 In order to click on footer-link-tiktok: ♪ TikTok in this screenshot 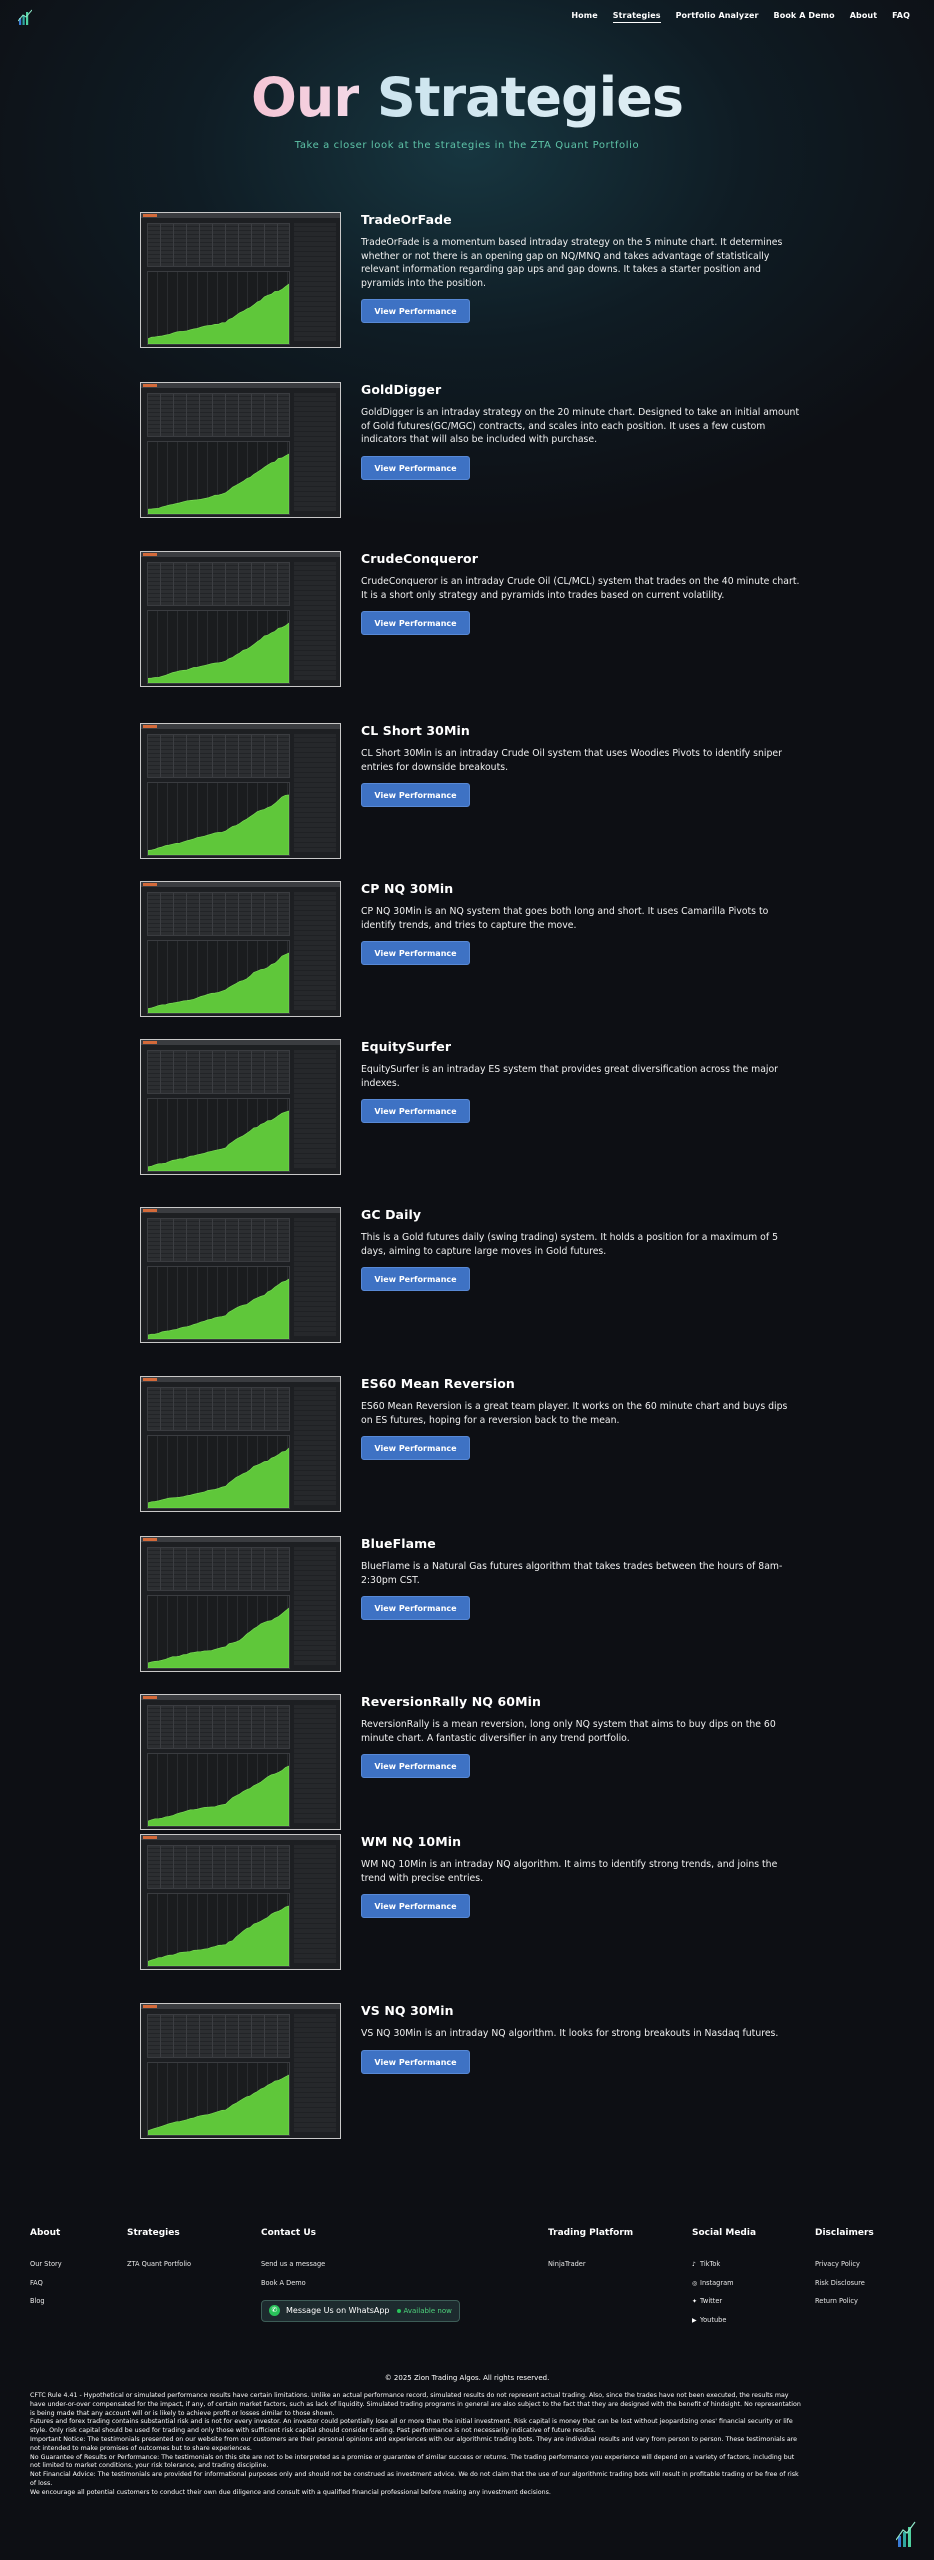, I will do `click(724, 2264)`.